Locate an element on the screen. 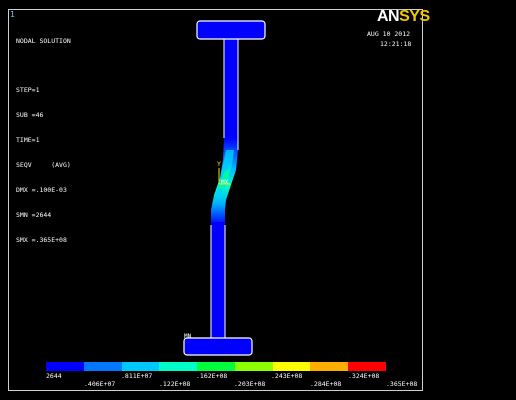 The width and height of the screenshot is (516, 400). legend-tick-top: .324E+08 is located at coordinates (364, 376).